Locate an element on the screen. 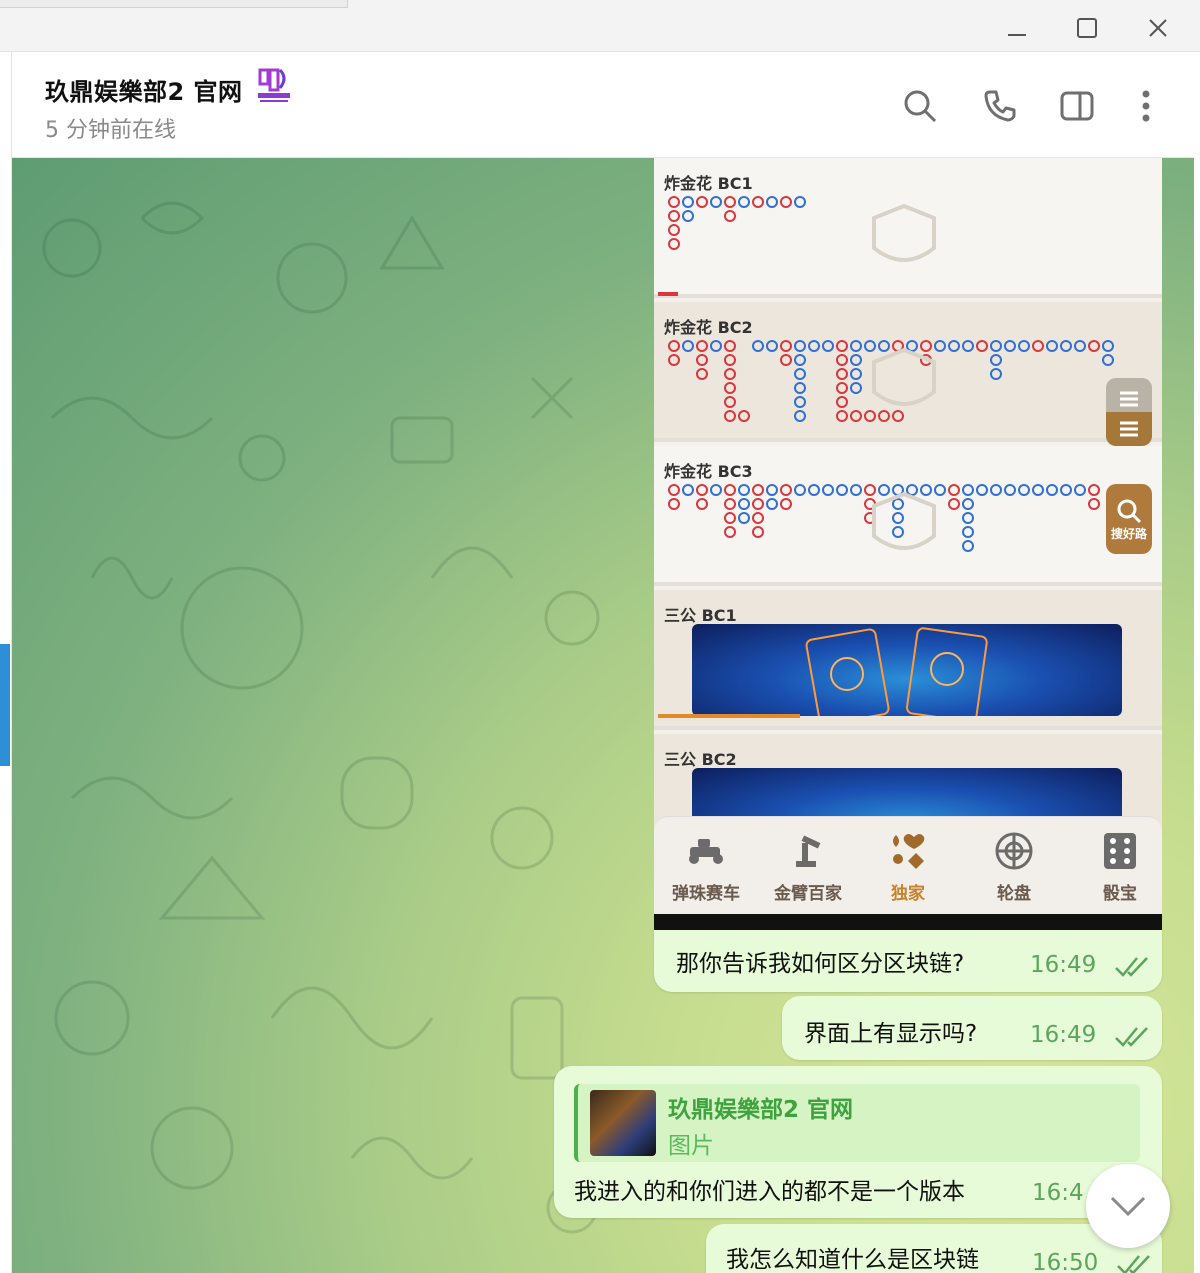 This screenshot has width=1200, height=1273. message-time: 16:50 is located at coordinates (1065, 1261).